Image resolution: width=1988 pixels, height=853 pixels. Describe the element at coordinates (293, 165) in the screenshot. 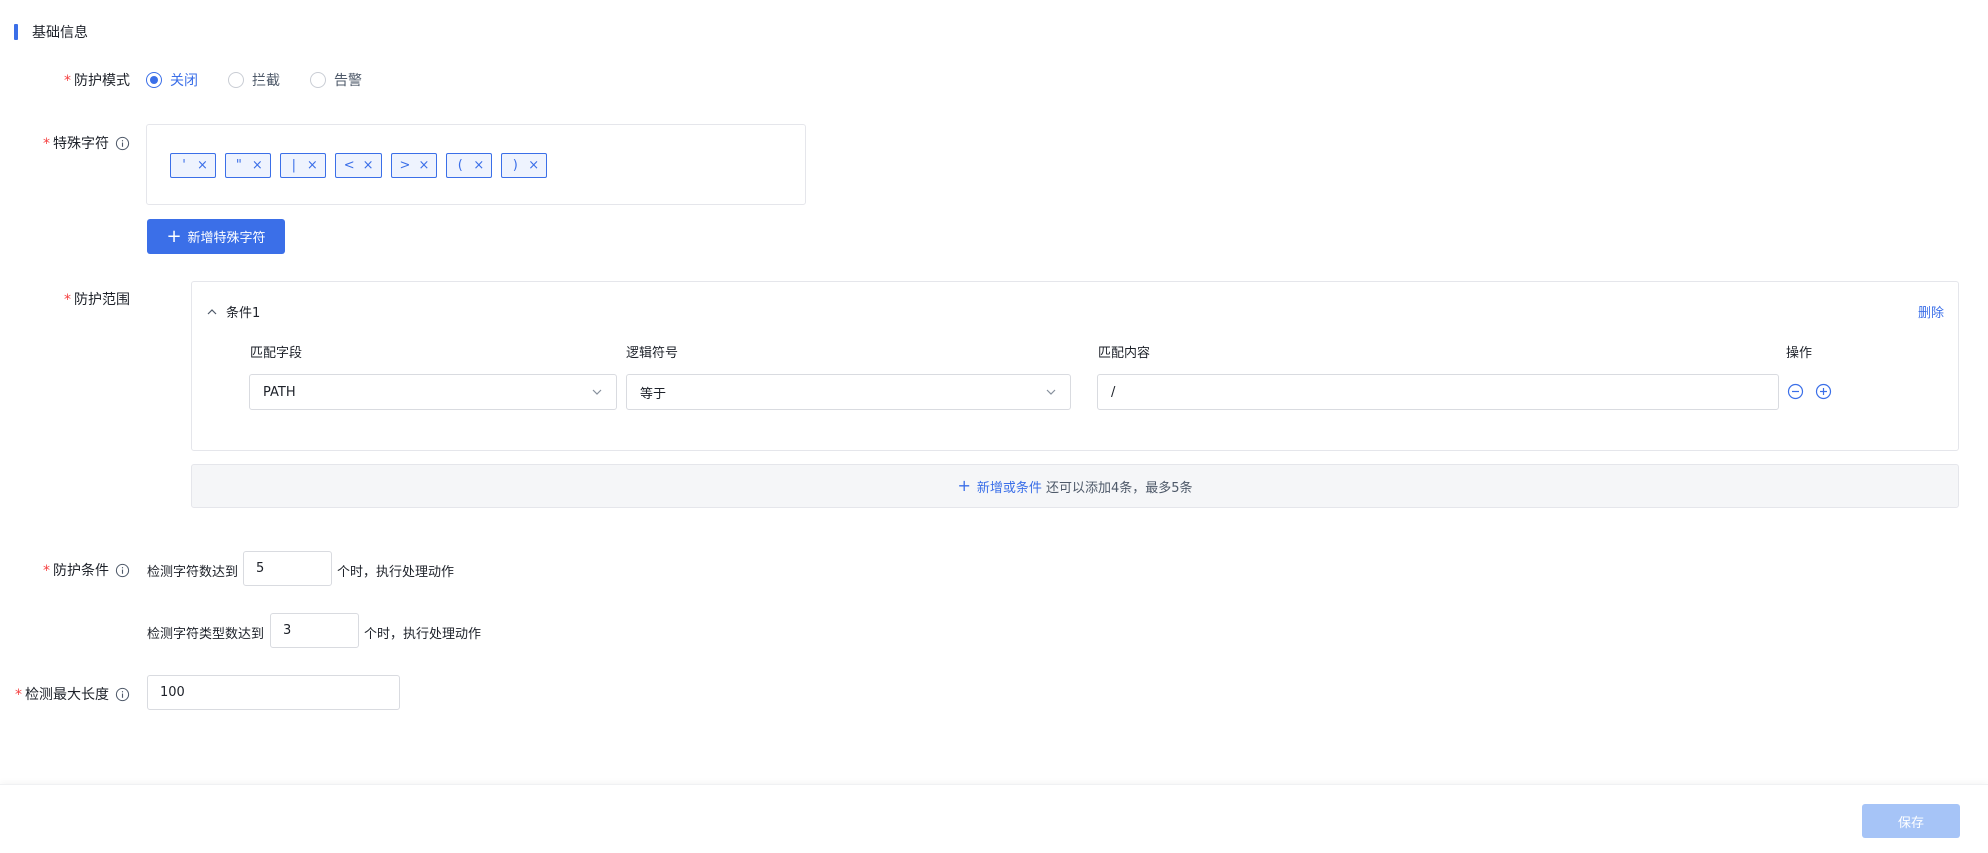

I see `tag-text: |` at that location.